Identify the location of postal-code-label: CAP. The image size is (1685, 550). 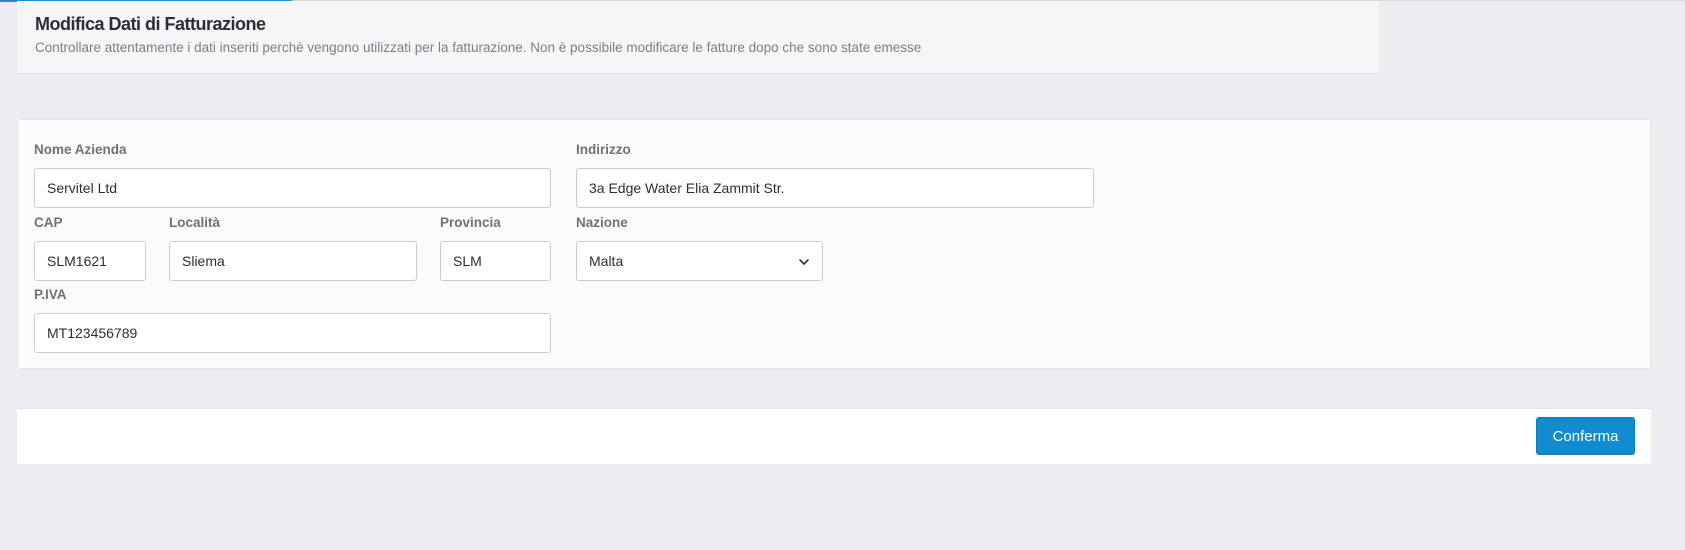
(48, 222).